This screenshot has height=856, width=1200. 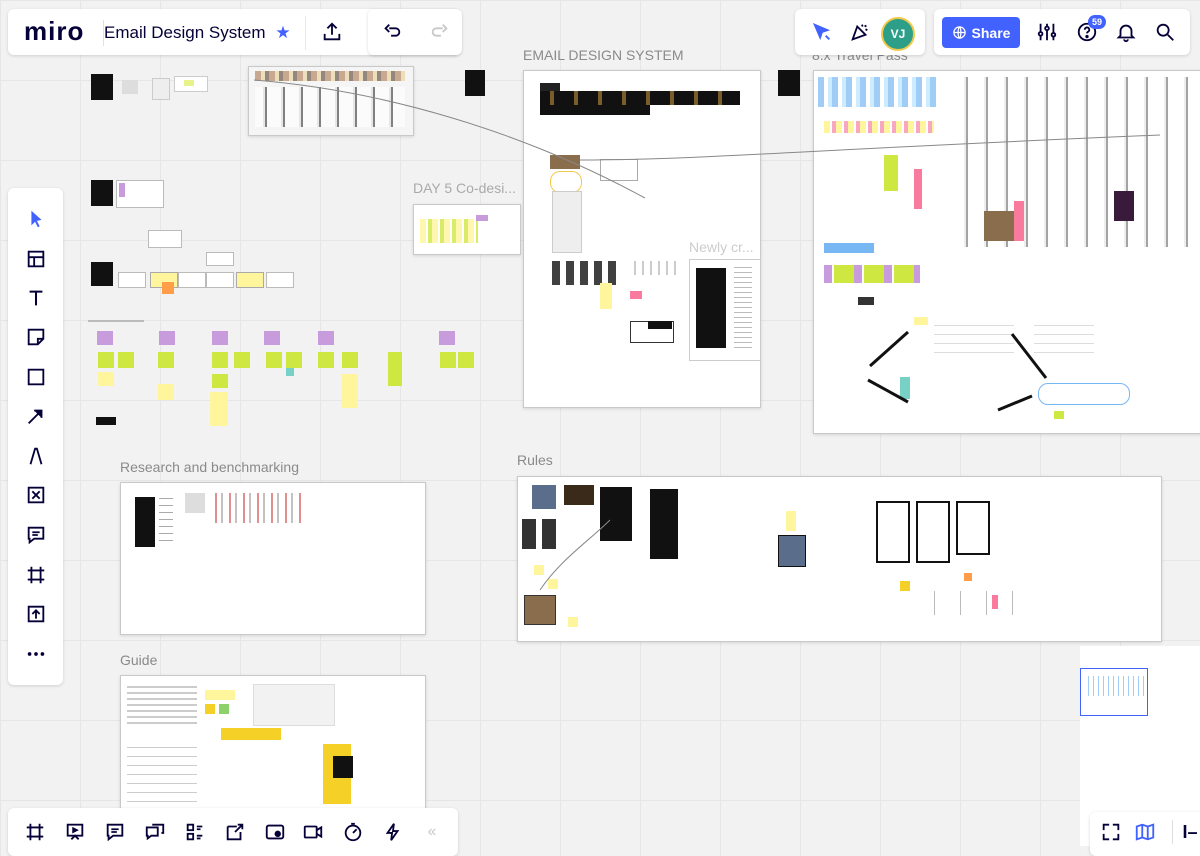 I want to click on frame-title-research: Research and benchmarking, so click(x=209, y=467).